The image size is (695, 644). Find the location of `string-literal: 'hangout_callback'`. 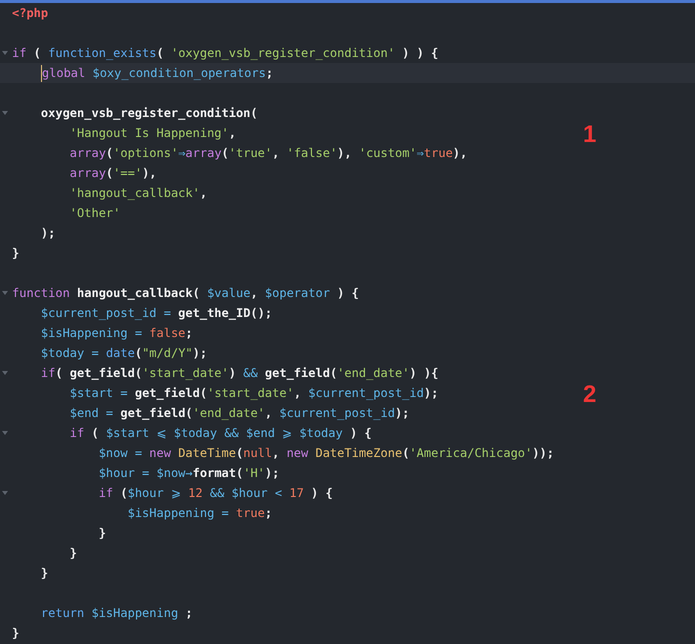

string-literal: 'hangout_callback' is located at coordinates (135, 193).